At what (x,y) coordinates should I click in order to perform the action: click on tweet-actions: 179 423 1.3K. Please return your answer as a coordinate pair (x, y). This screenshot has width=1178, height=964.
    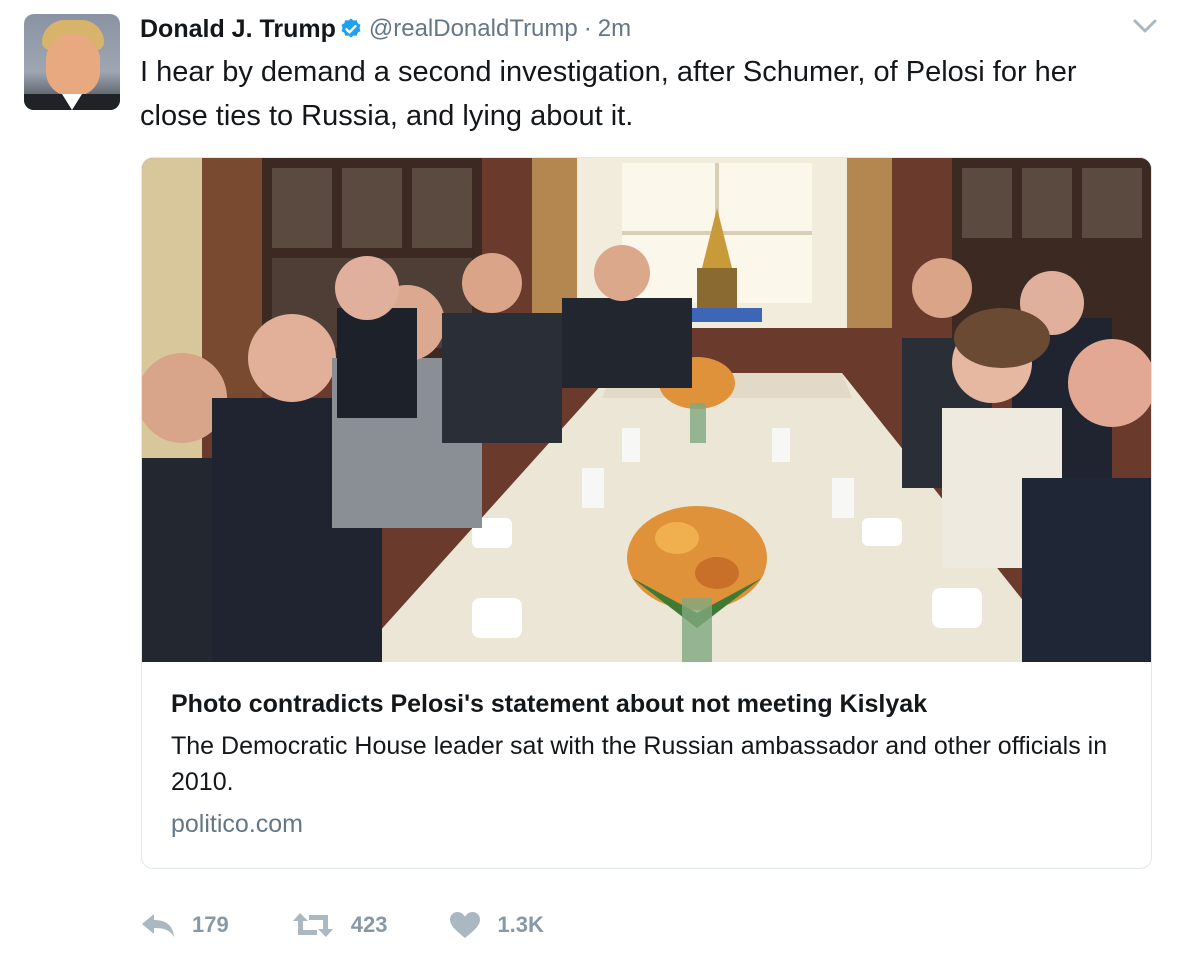
    Looking at the image, I should click on (373, 925).